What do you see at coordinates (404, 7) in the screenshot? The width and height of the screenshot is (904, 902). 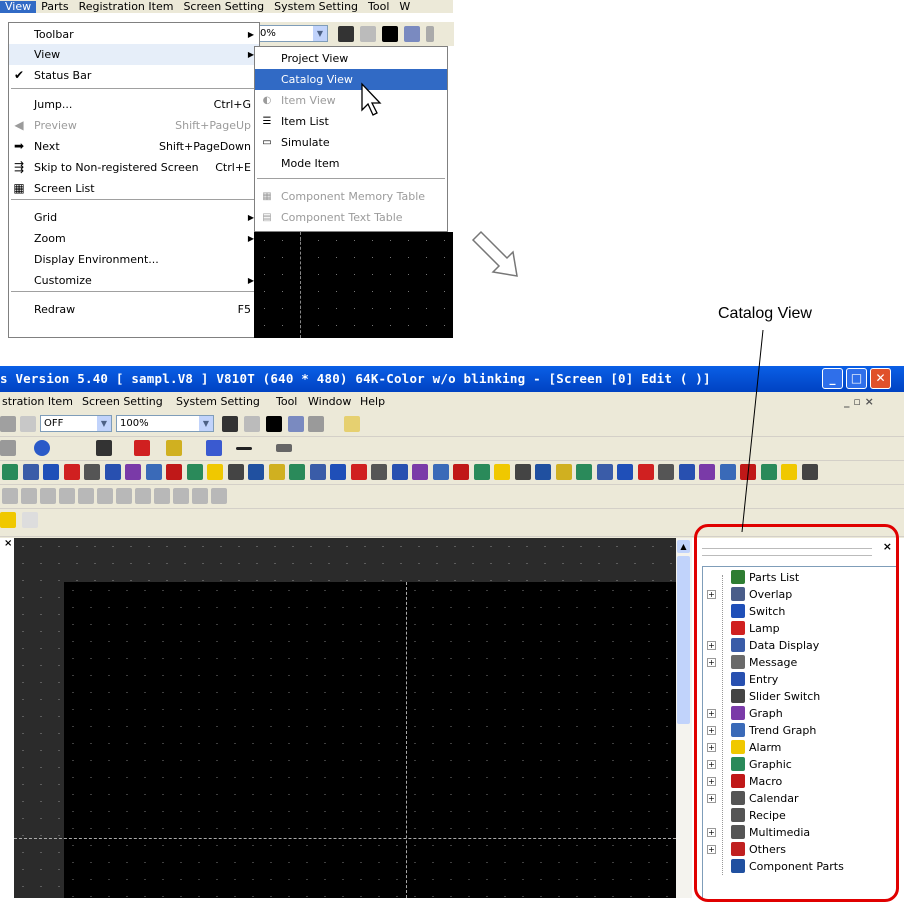 I see `menu-window-fragment: W` at bounding box center [404, 7].